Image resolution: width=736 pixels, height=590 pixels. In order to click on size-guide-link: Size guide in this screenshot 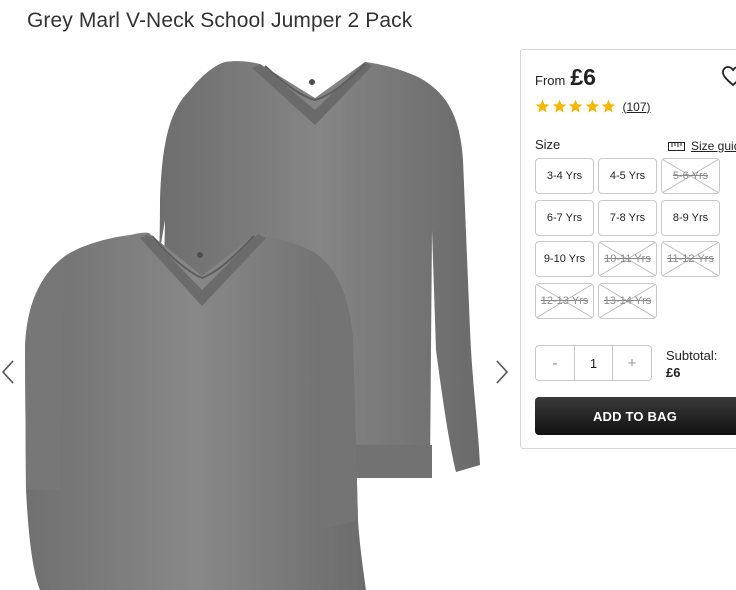, I will do `click(702, 146)`.